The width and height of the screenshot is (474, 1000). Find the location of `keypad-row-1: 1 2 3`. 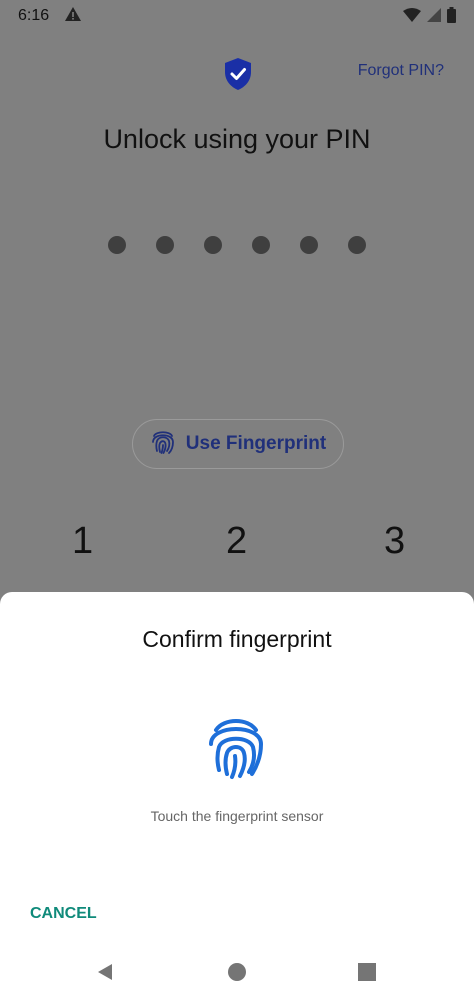

keypad-row-1: 1 2 3 is located at coordinates (237, 545).